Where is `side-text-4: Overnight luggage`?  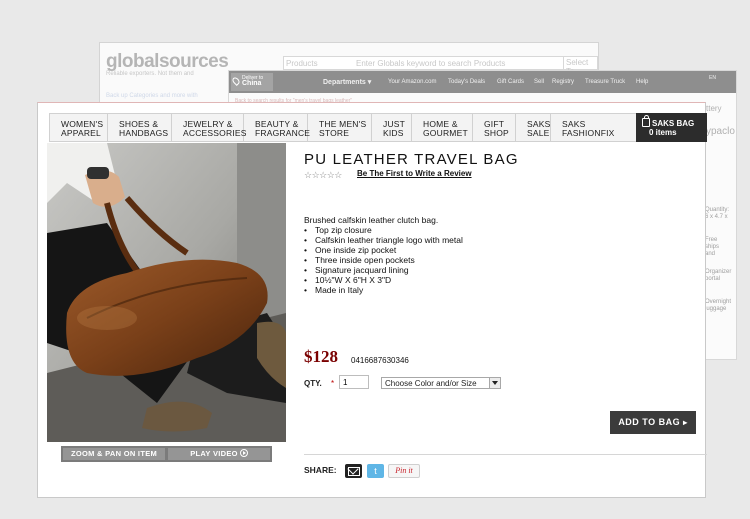 side-text-4: Overnight luggage is located at coordinates (718, 305).